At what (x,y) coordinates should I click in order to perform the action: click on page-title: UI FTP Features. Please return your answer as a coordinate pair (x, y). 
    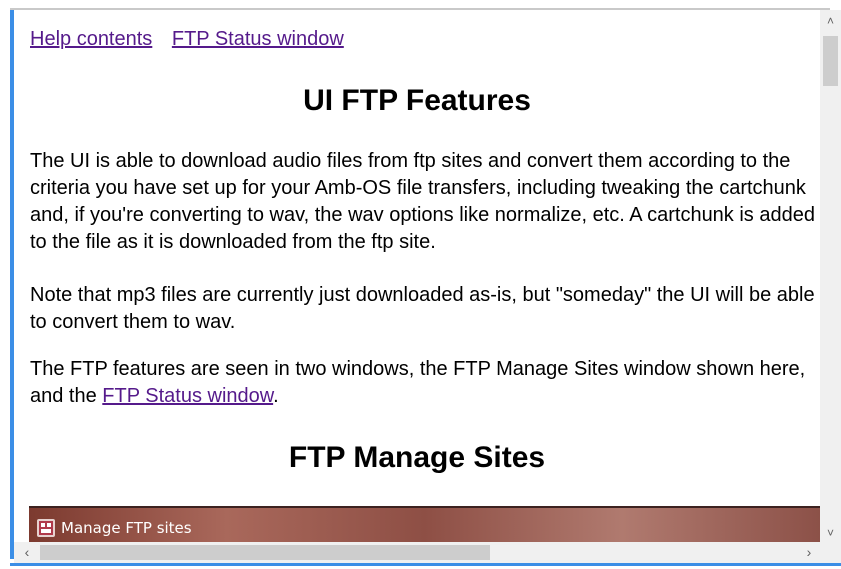
    Looking at the image, I should click on (417, 100).